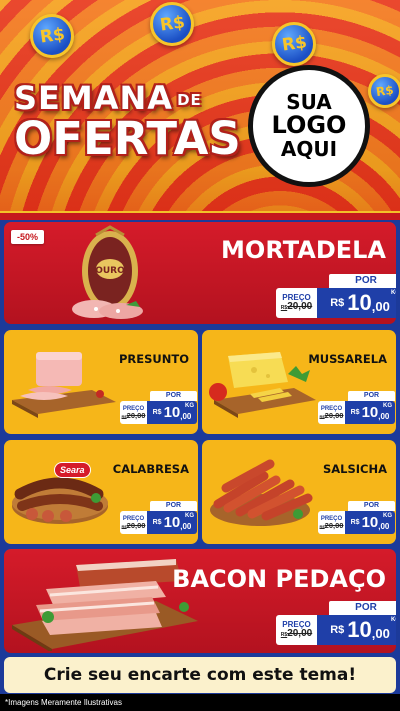 This screenshot has width=400, height=711. Describe the element at coordinates (150, 469) in the screenshot. I see `product-name: CALABRESA` at that location.